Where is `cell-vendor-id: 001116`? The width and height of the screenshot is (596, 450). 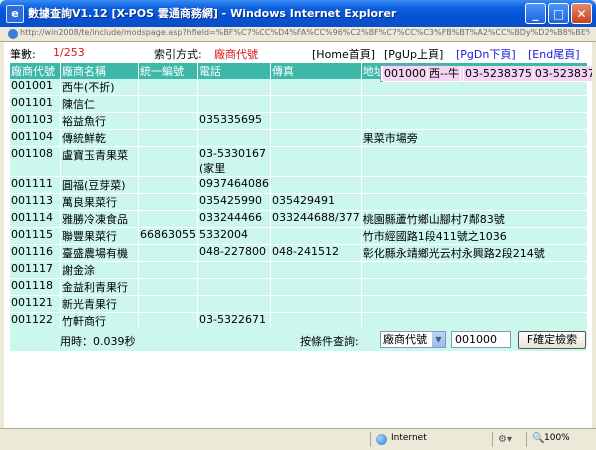 cell-vendor-id: 001116 is located at coordinates (35, 253).